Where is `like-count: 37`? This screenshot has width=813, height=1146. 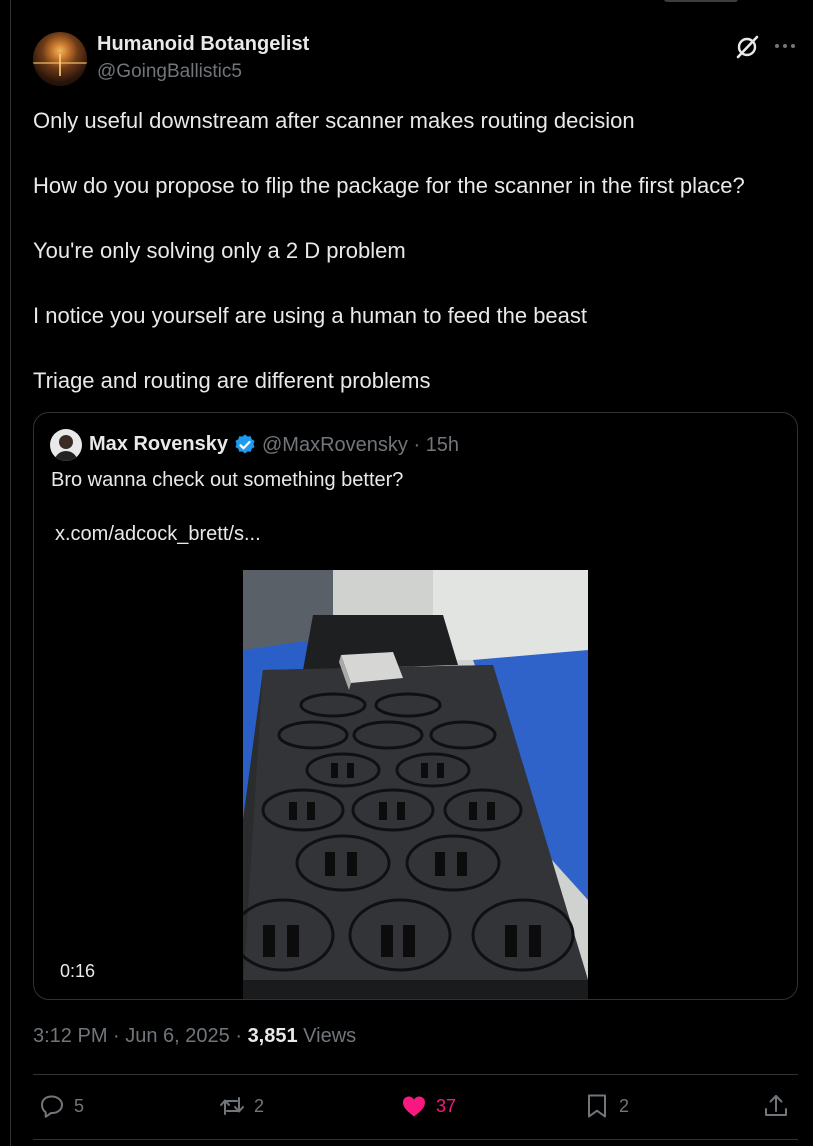
like-count: 37 is located at coordinates (446, 1105).